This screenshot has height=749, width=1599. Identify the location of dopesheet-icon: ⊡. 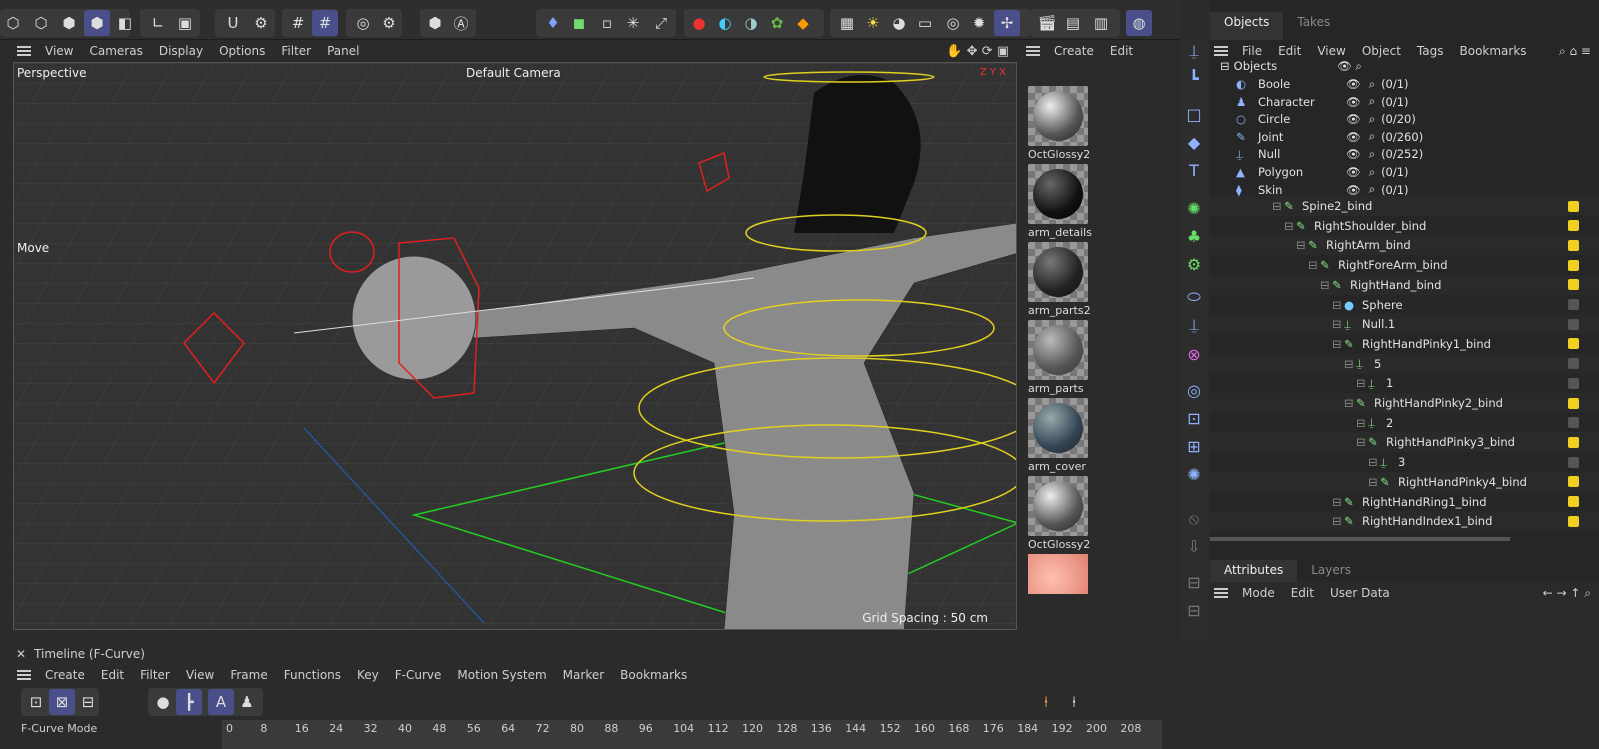
(36, 702).